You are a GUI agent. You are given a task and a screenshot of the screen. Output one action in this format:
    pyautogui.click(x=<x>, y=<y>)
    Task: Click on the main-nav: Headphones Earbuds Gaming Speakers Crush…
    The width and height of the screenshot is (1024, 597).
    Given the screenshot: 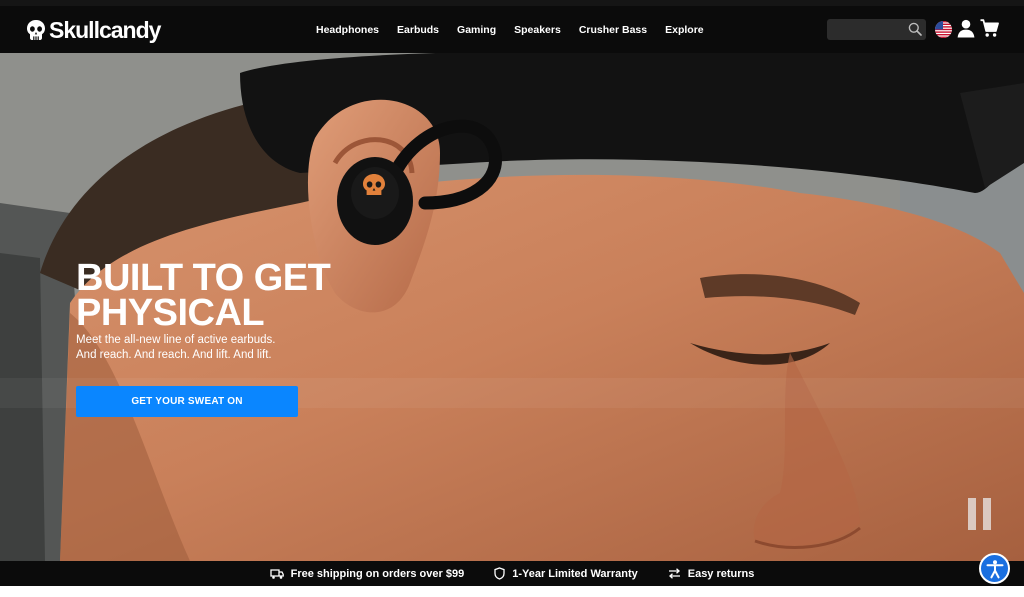 What is the action you would take?
    pyautogui.click(x=510, y=29)
    